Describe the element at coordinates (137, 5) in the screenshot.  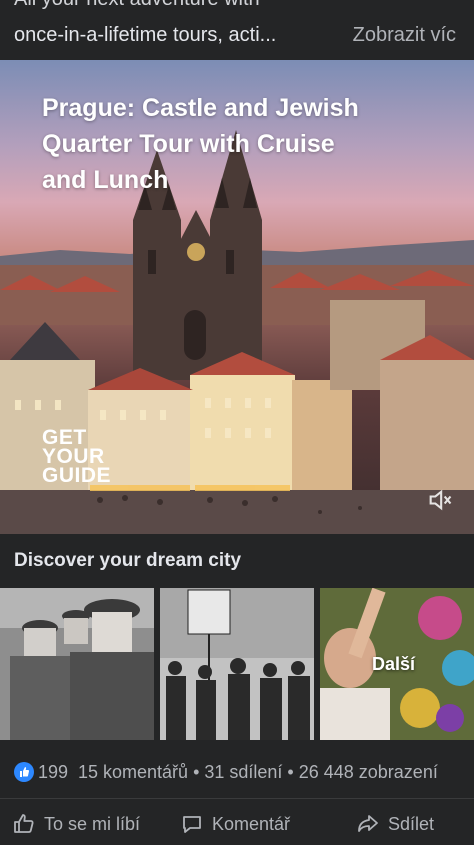
I see `caption-partial-line: All your next adventure with` at that location.